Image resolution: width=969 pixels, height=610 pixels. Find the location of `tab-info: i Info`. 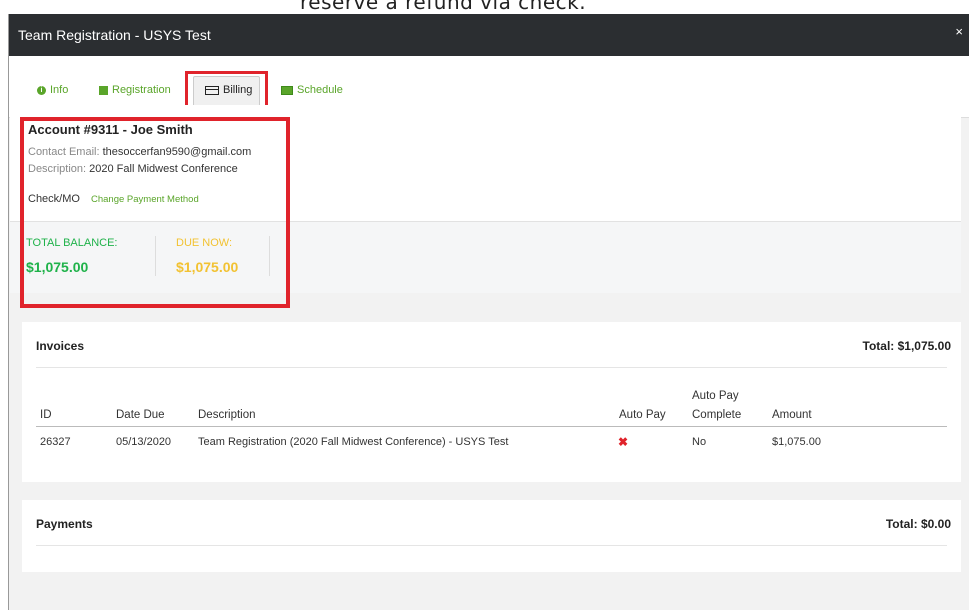

tab-info: i Info is located at coordinates (52, 90).